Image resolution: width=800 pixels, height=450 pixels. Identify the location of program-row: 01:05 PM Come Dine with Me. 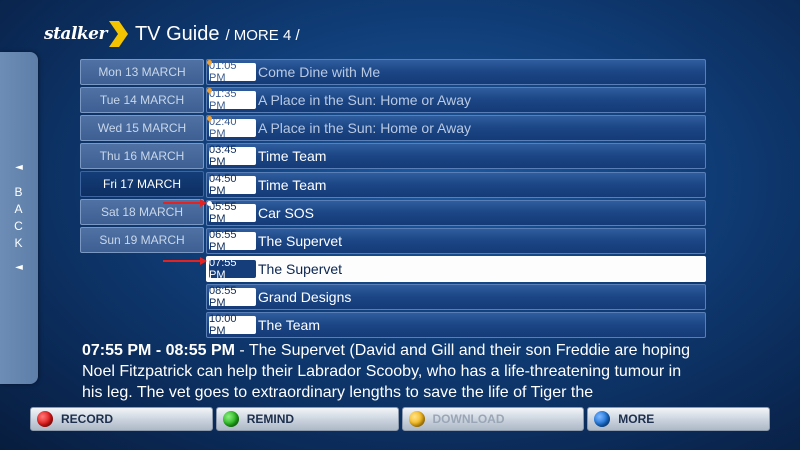
(456, 72).